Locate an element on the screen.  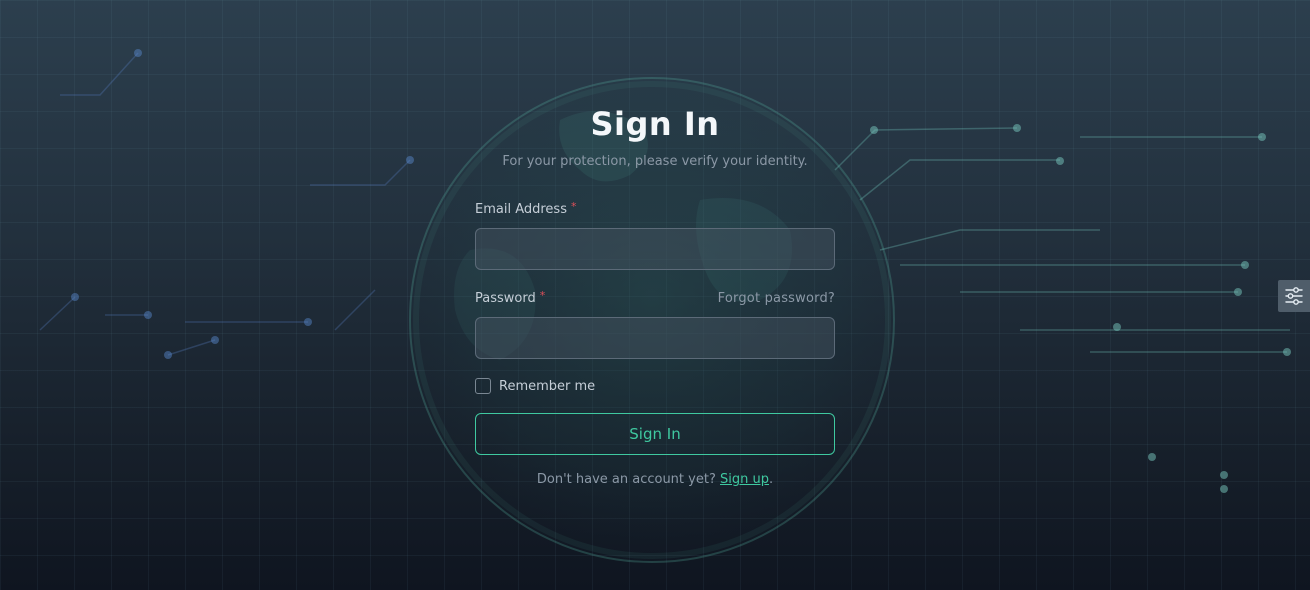
email-field is located at coordinates (655, 249).